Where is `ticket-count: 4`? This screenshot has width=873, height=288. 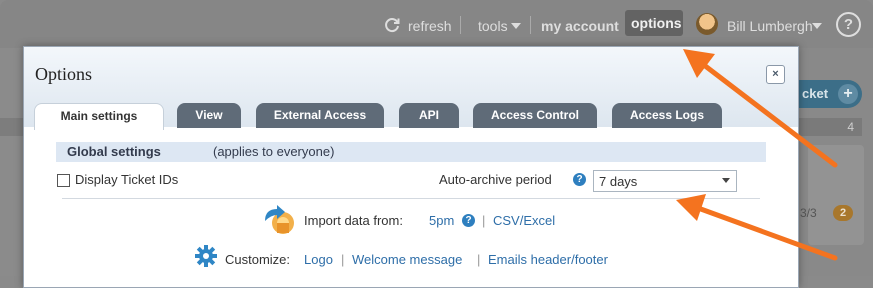 ticket-count: 4 is located at coordinates (850, 127).